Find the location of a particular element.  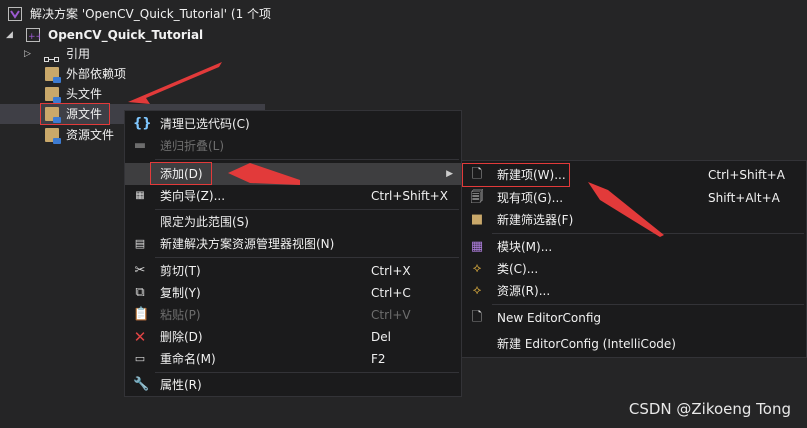

solution-node: 解决方案 'OpenCV_Quick_Tutorial' (1 个项 is located at coordinates (135, 14).